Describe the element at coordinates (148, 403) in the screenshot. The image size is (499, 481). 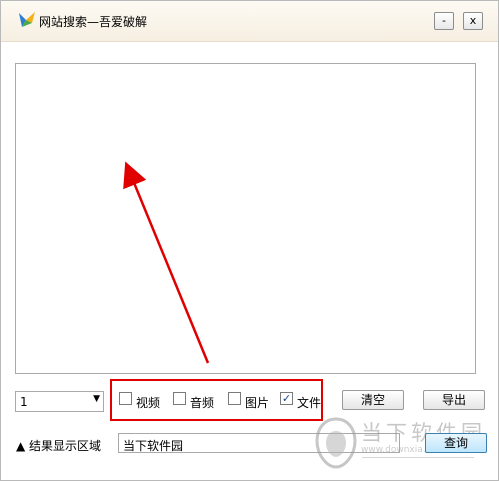
I see `filter-video-label: 视频` at that location.